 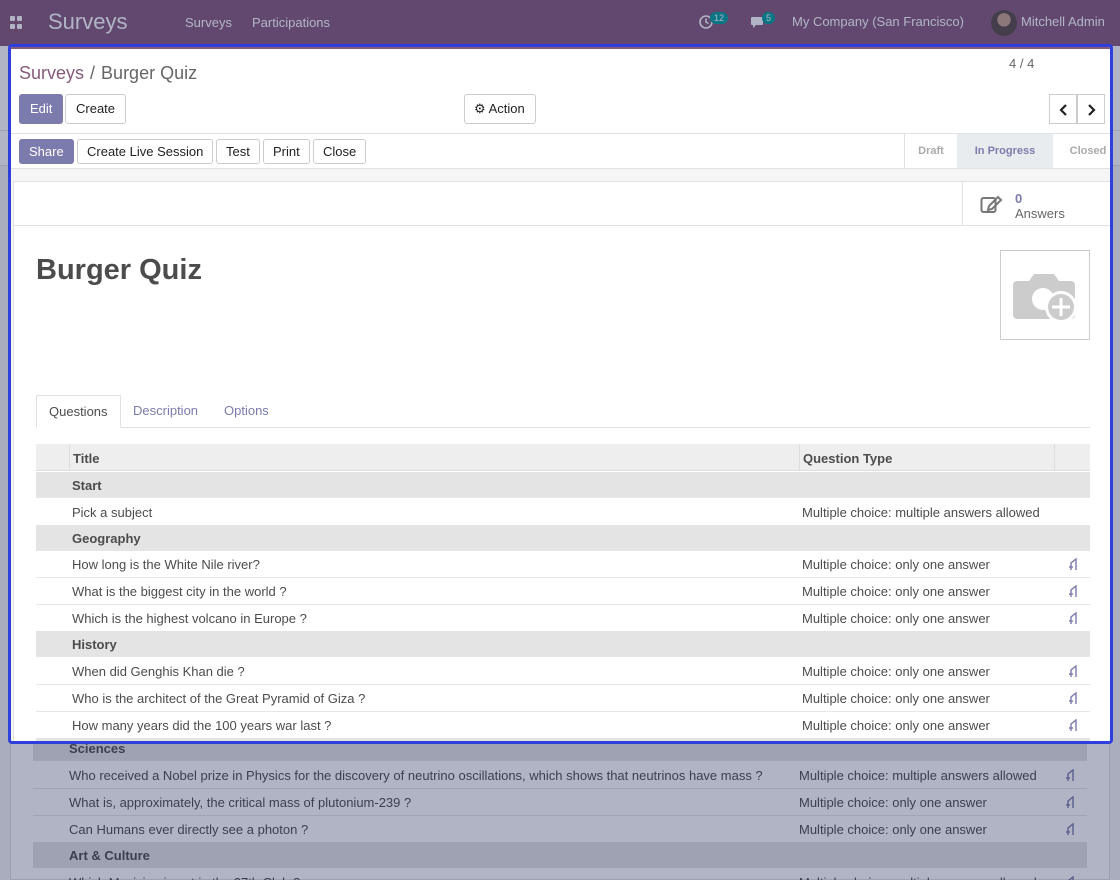 What do you see at coordinates (931, 151) in the screenshot?
I see `stage-draft: Draft` at bounding box center [931, 151].